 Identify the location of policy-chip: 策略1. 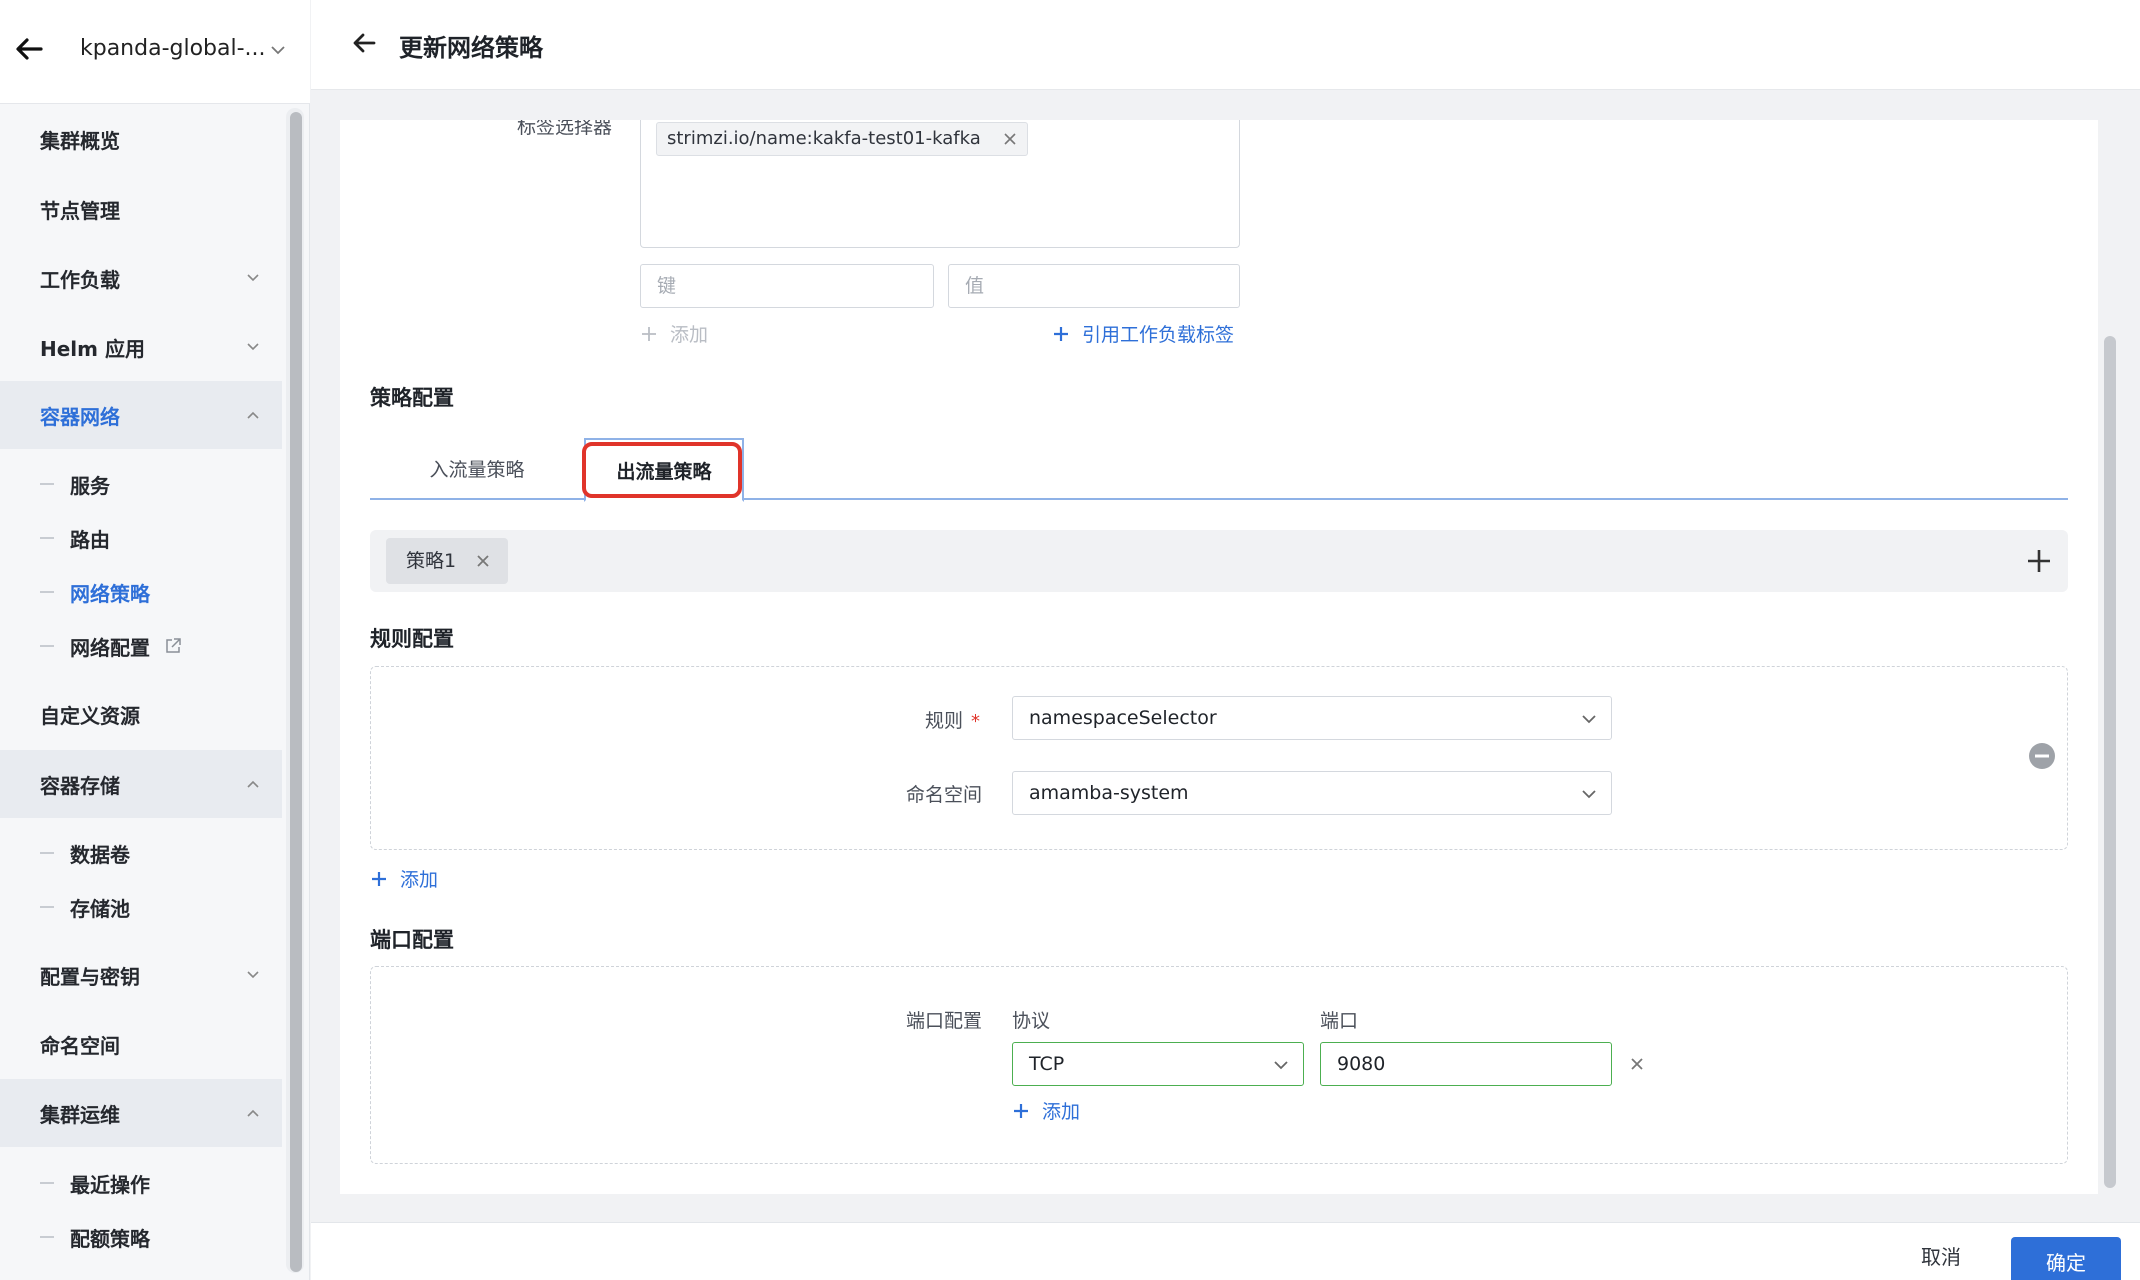
(447, 561).